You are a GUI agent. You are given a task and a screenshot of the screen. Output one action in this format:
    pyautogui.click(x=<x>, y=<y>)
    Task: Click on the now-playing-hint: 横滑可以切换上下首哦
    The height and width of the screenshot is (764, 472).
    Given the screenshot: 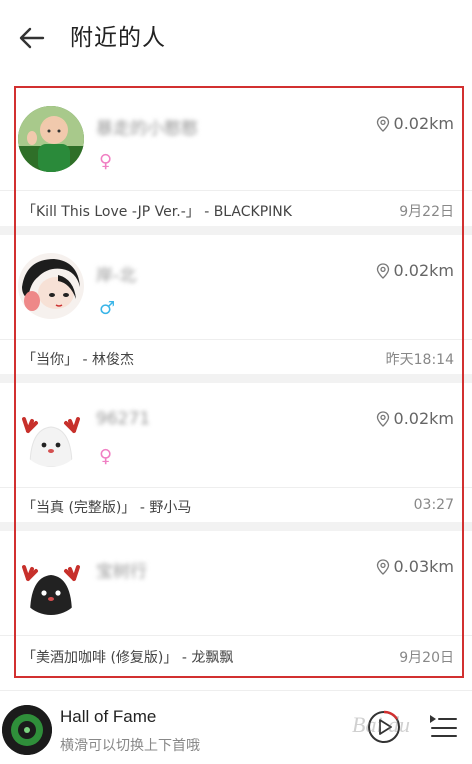 What is the action you would take?
    pyautogui.click(x=130, y=746)
    